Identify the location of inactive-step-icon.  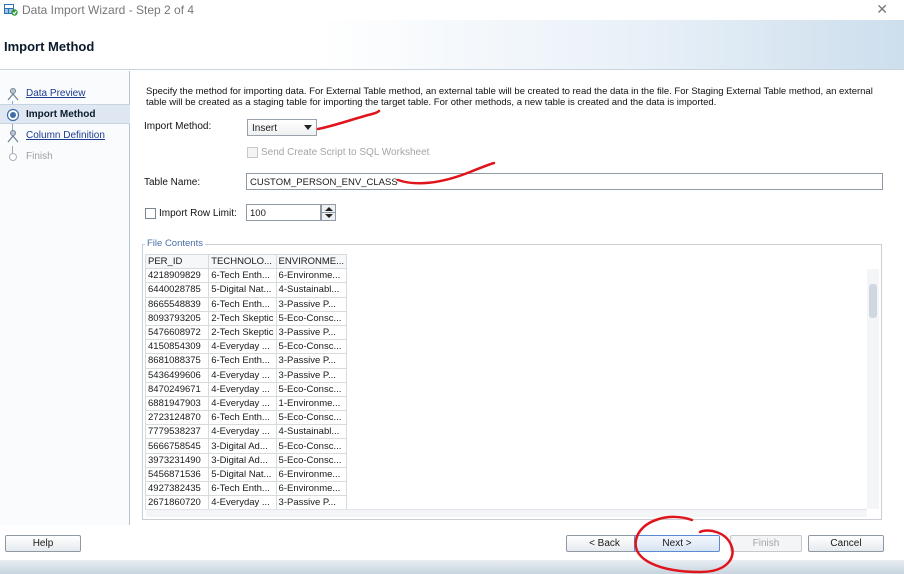
(13, 157).